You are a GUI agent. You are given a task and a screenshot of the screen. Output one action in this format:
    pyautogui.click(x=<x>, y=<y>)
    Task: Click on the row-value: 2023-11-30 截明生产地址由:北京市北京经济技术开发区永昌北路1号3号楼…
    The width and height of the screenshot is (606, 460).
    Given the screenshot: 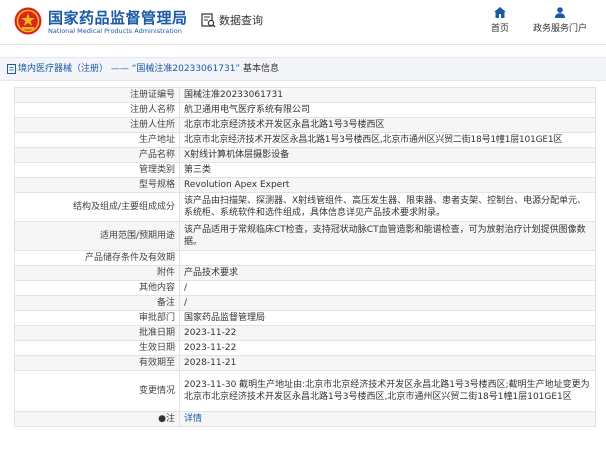 What is the action you would take?
    pyautogui.click(x=387, y=391)
    